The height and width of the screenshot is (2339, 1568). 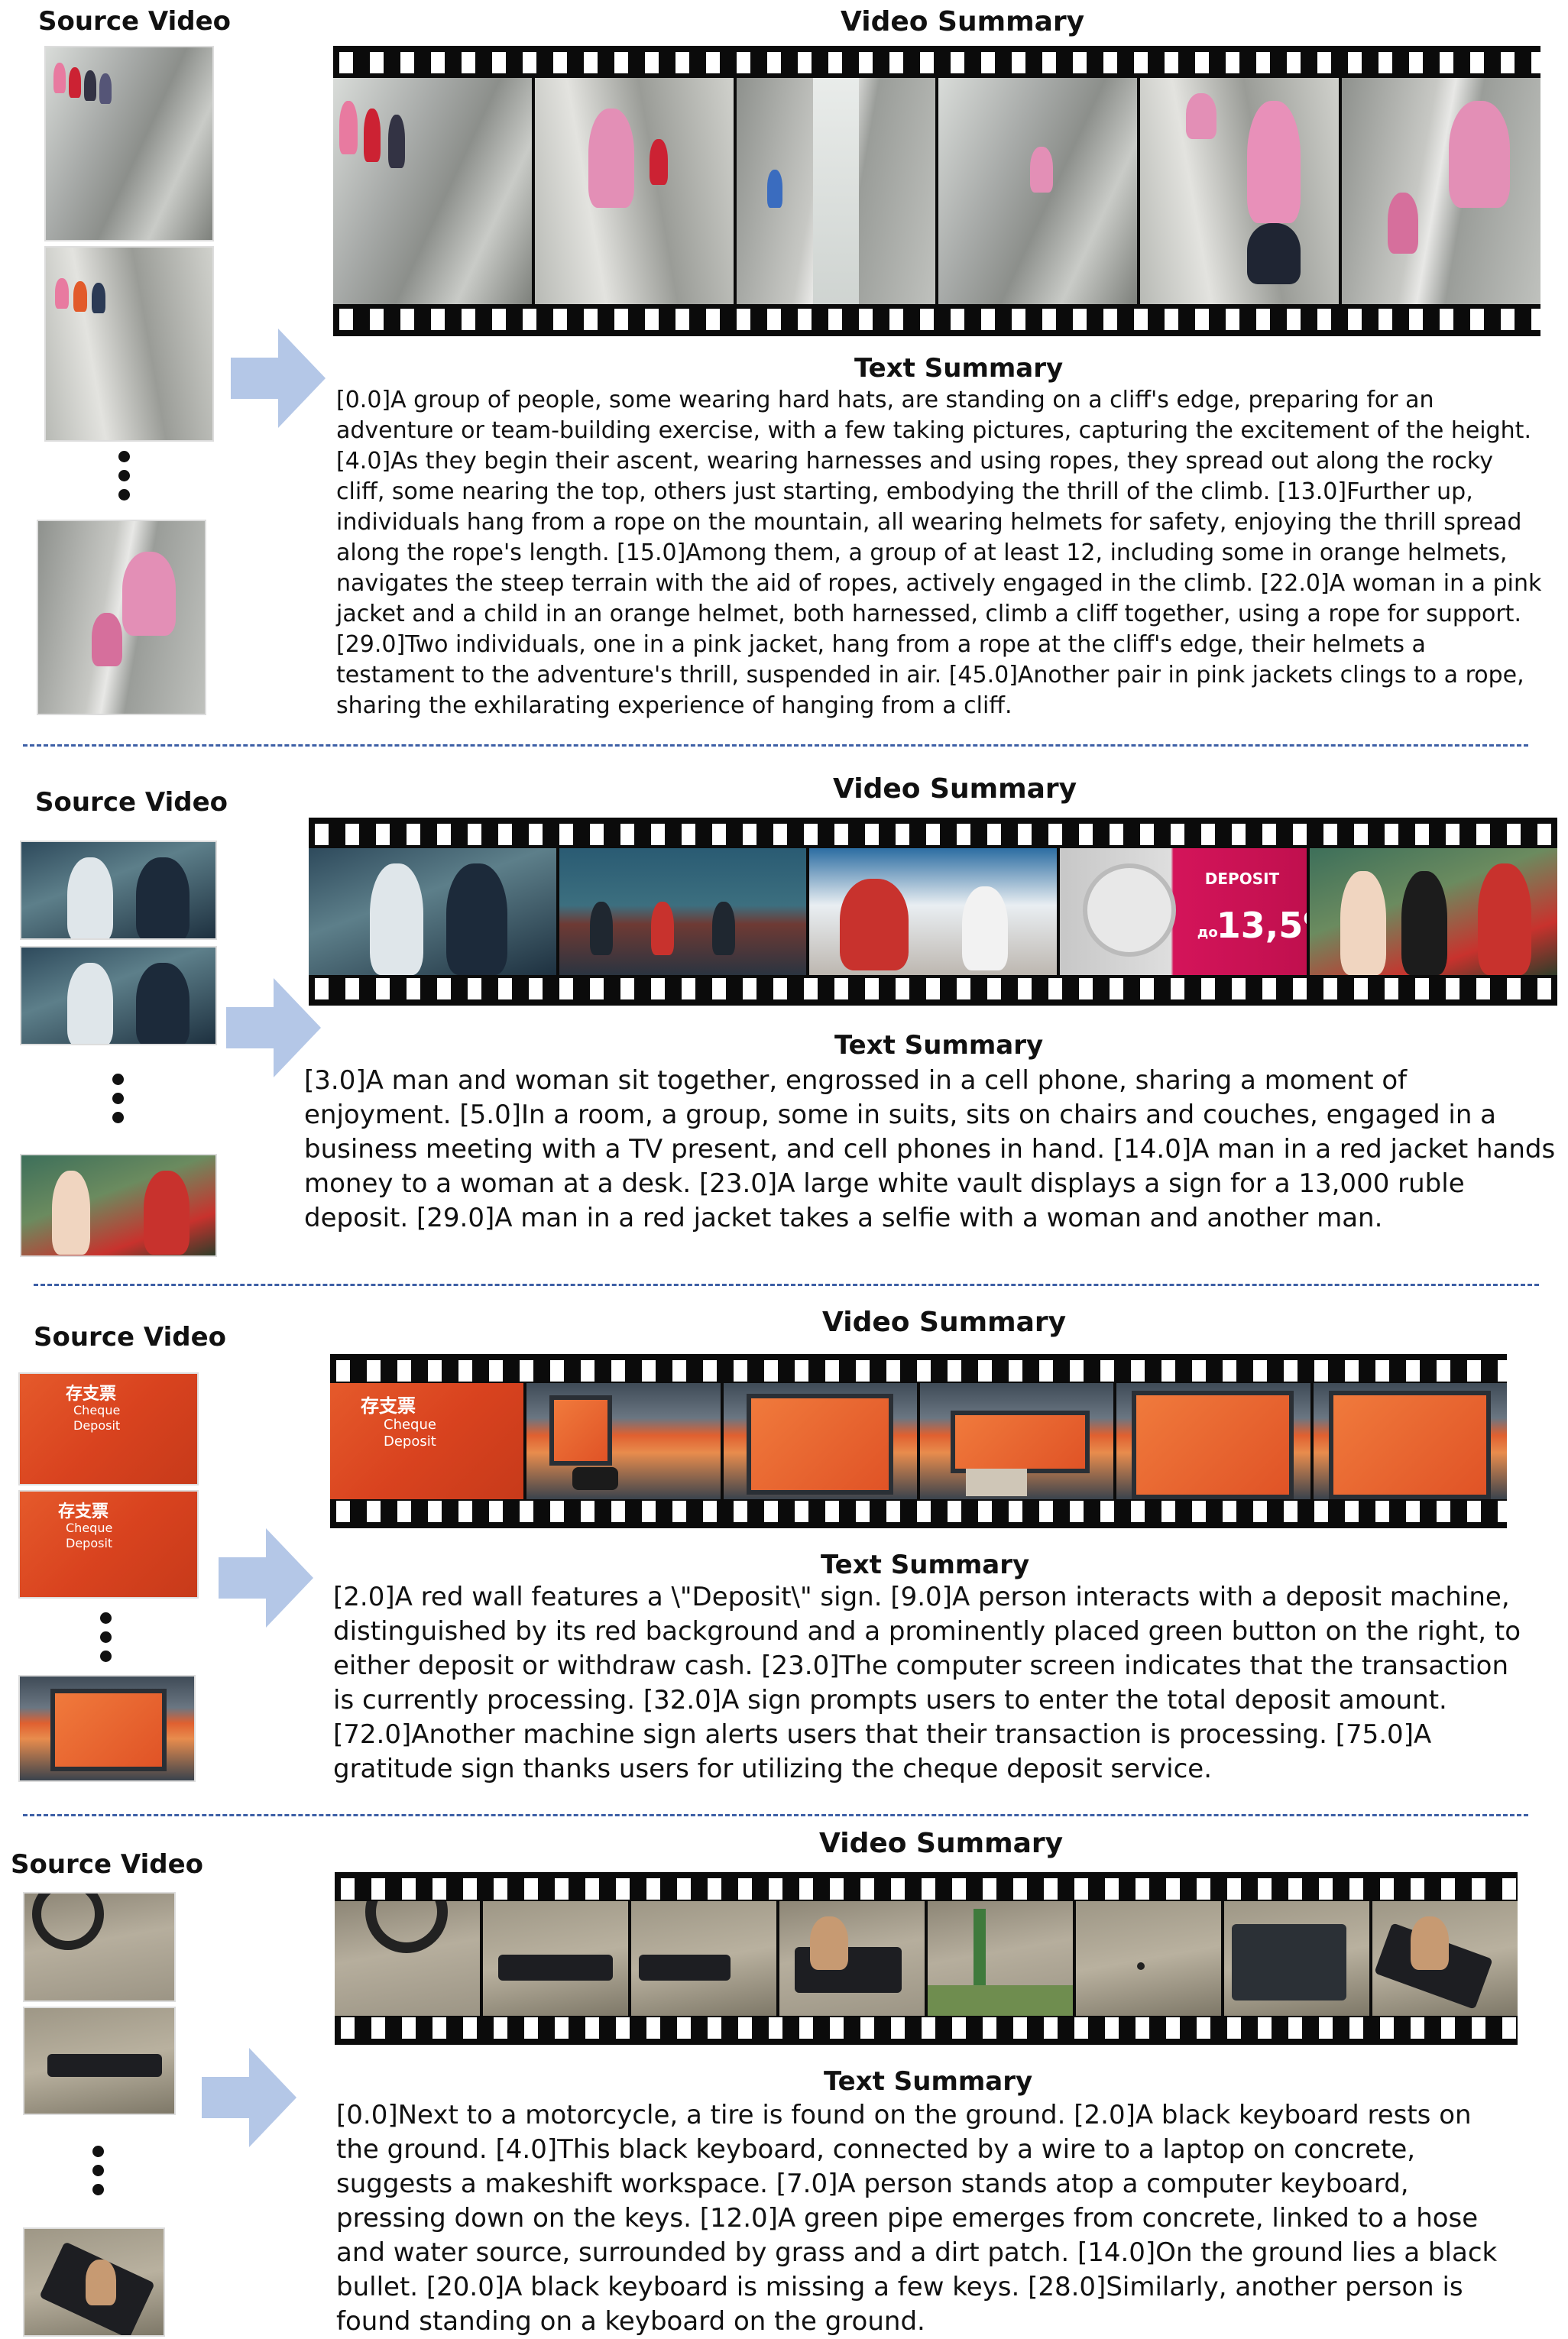 What do you see at coordinates (107, 1864) in the screenshot?
I see `source-video-title: Source Video` at bounding box center [107, 1864].